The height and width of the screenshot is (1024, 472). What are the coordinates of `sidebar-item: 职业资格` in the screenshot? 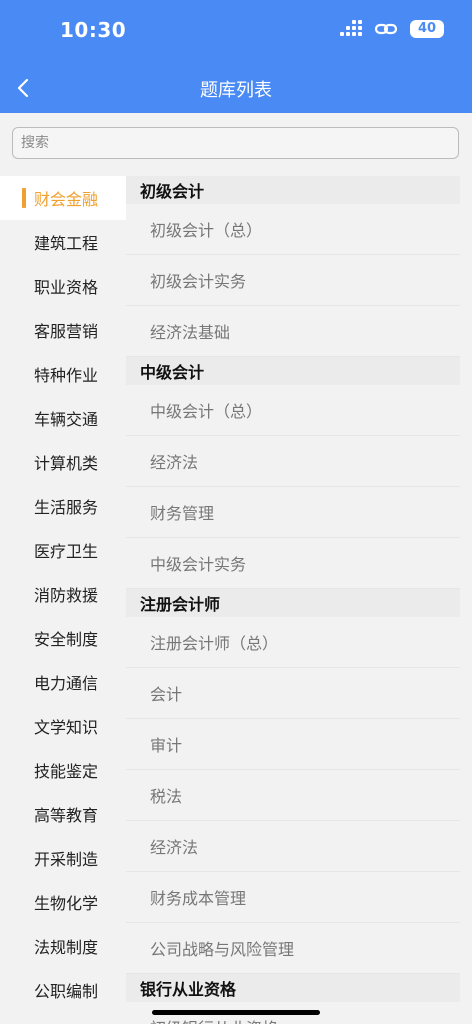 It's located at (63, 286).